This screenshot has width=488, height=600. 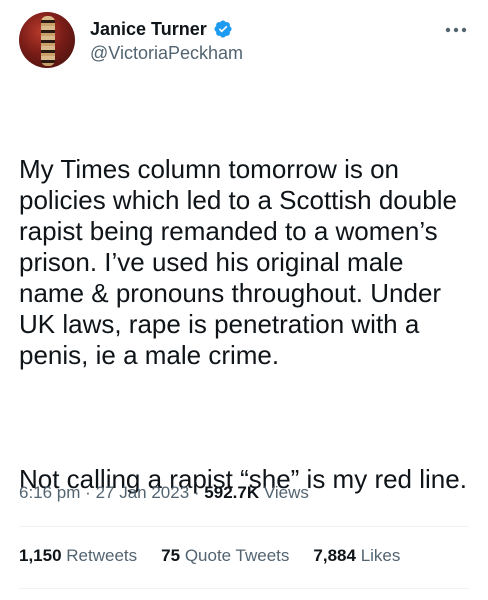 I want to click on likes-stat: 7,884 Likes, so click(x=356, y=556).